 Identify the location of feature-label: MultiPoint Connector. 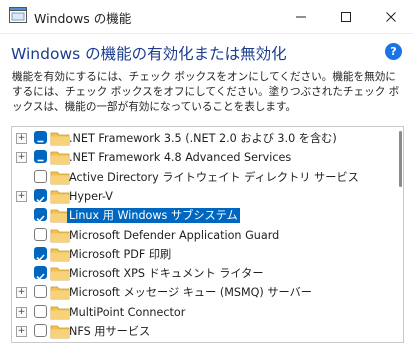
(127, 312).